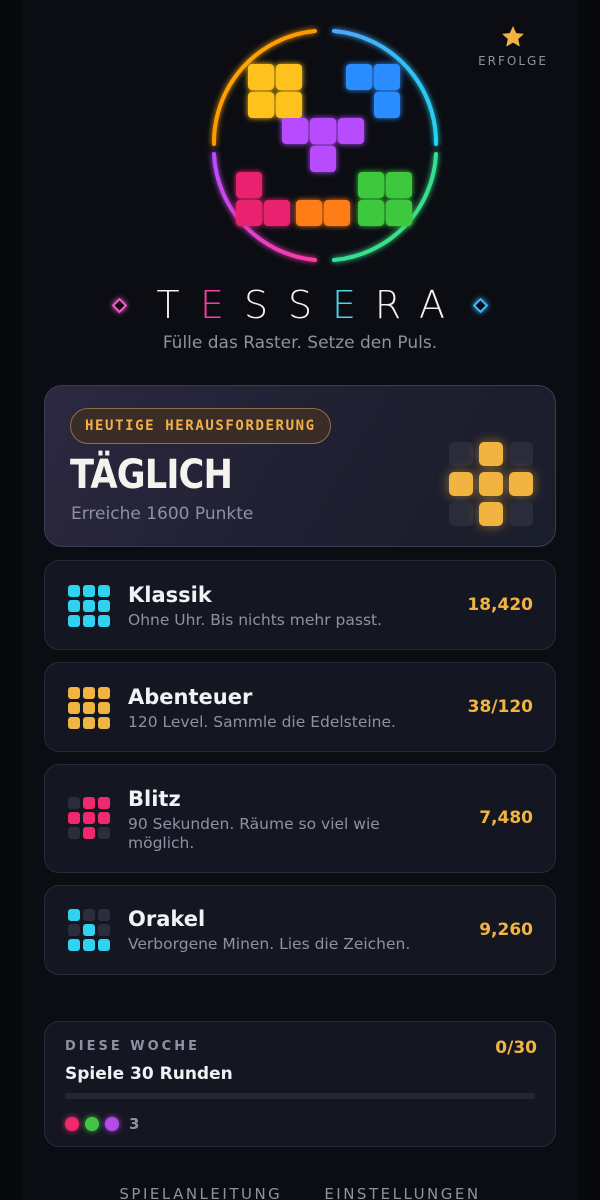  Describe the element at coordinates (300, 1096) in the screenshot. I see `weekly-progress-bar` at that location.